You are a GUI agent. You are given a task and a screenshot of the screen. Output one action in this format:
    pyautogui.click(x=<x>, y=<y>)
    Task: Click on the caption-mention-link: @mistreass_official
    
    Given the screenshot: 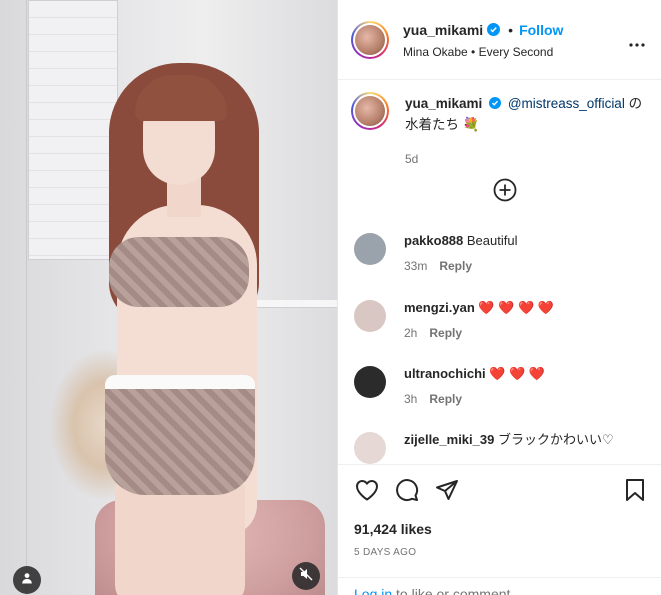 What is the action you would take?
    pyautogui.click(x=566, y=103)
    